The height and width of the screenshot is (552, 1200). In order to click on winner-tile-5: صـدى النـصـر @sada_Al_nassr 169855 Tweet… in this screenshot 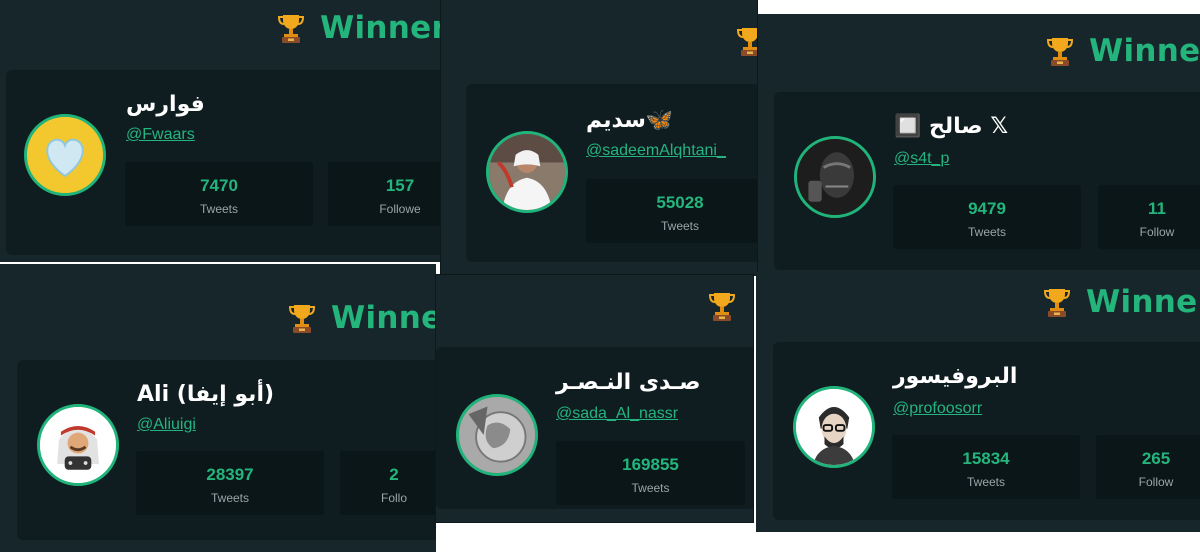, I will do `click(594, 398)`.